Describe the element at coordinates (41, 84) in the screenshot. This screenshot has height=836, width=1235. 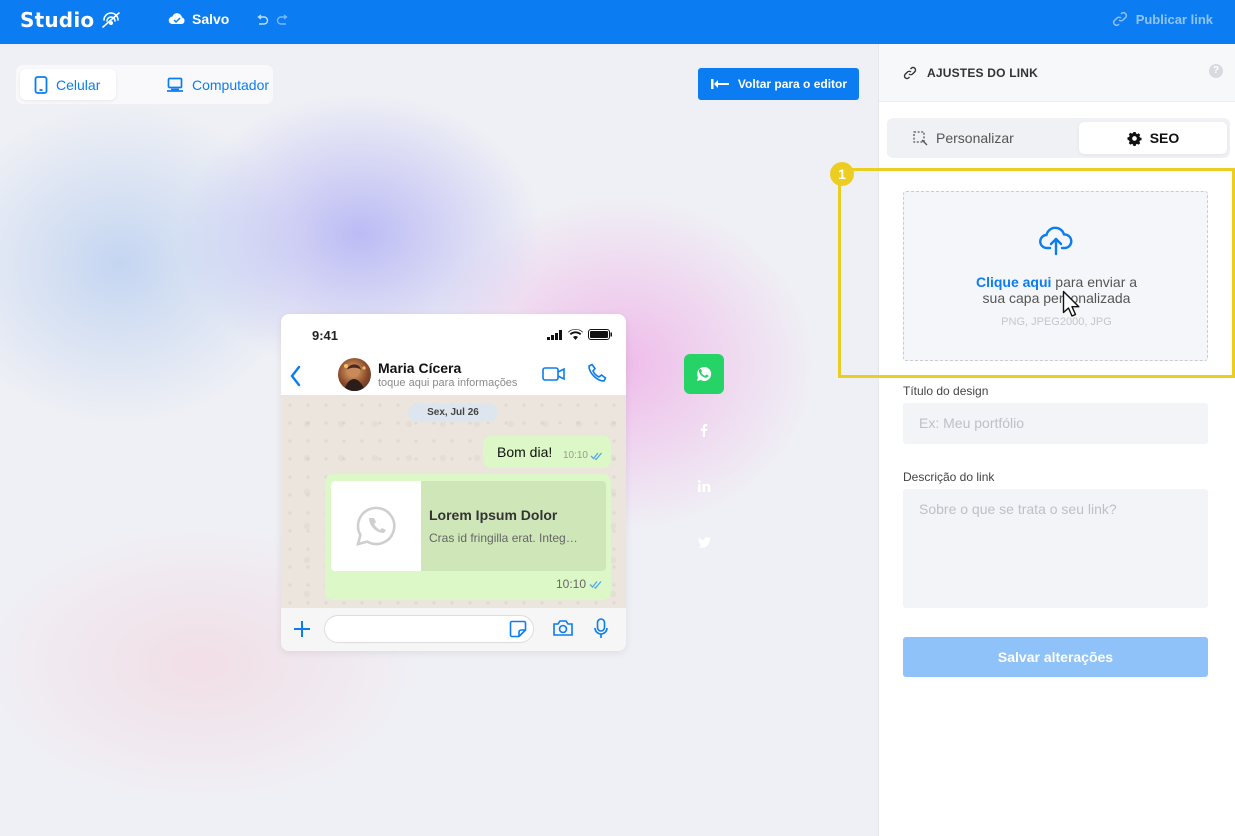
I see `smartphone-icon` at that location.